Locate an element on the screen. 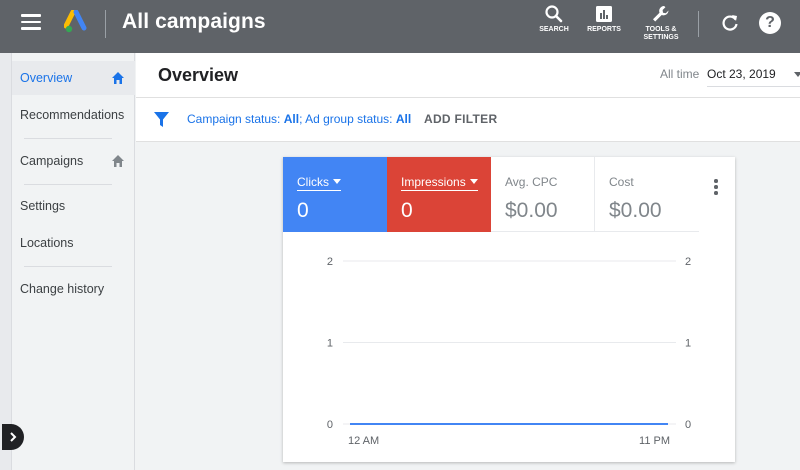 Image resolution: width=800 pixels, height=470 pixels. campaign-status-value: All is located at coordinates (291, 119).